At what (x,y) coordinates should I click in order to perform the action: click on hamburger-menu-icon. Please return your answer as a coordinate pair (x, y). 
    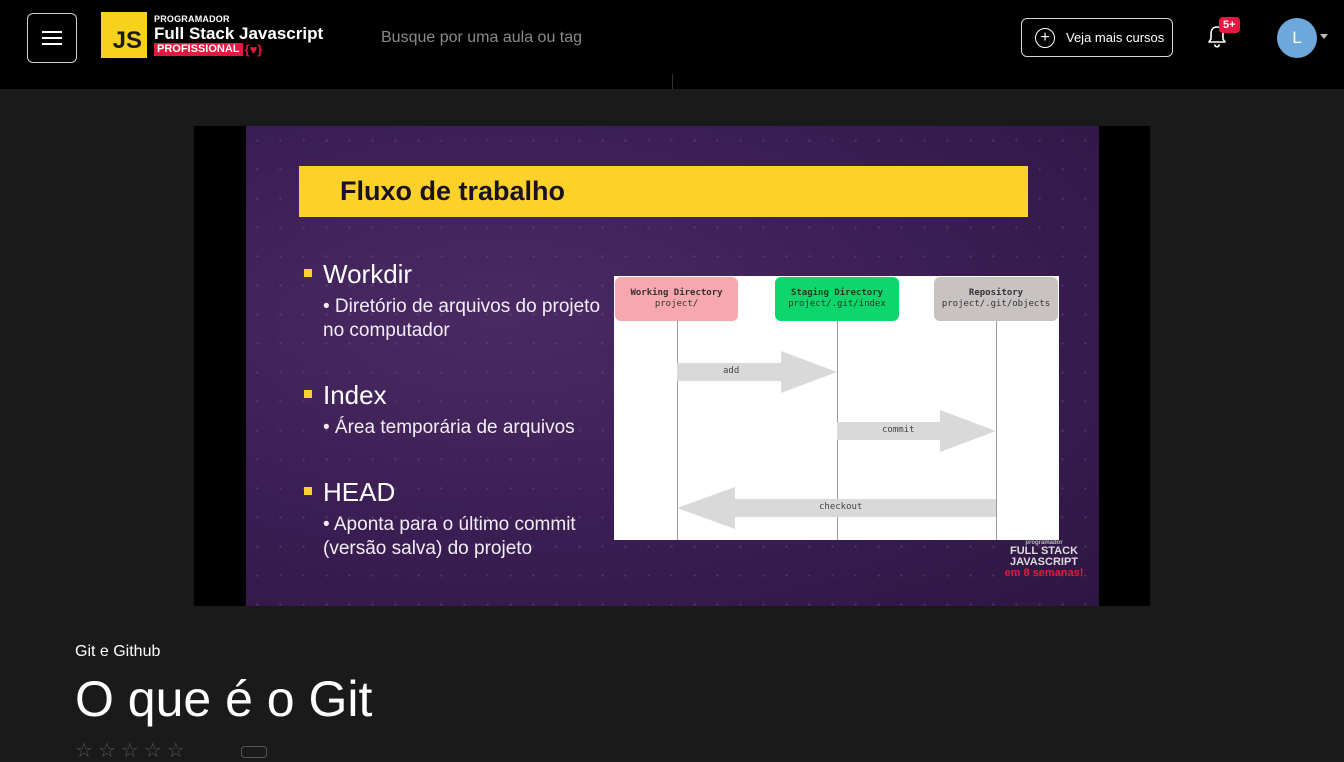
    Looking at the image, I should click on (52, 38).